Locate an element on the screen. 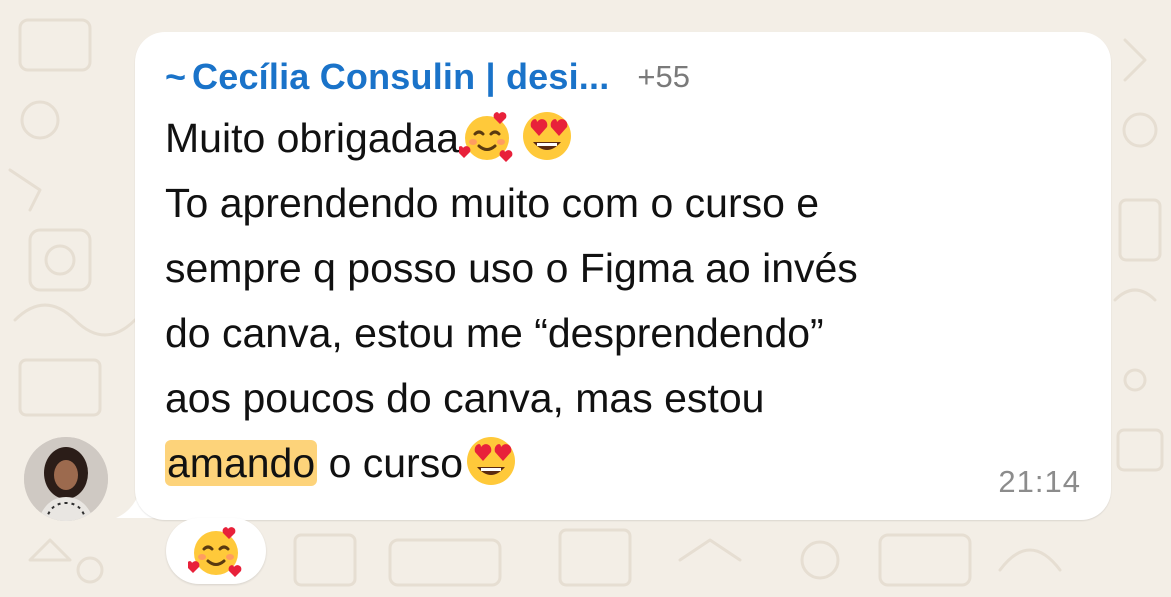 The width and height of the screenshot is (1171, 597). sender-header: ~ Cecília Consulin | desi... +55 is located at coordinates (427, 77).